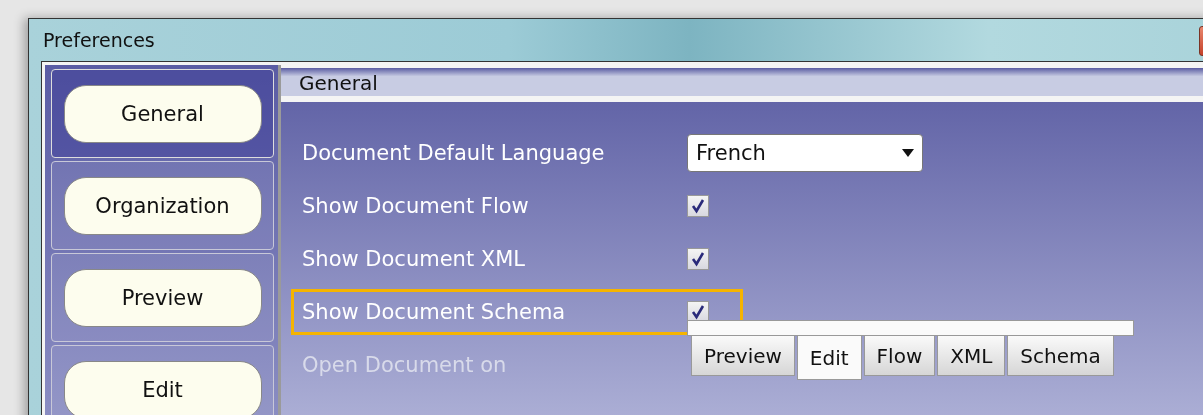 This screenshot has height=415, width=1203. I want to click on tab: Edit, so click(829, 358).